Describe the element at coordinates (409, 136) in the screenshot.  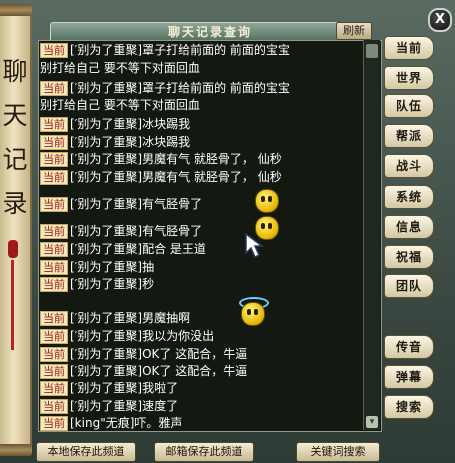
I see `channel-button-guild: 帮派` at that location.